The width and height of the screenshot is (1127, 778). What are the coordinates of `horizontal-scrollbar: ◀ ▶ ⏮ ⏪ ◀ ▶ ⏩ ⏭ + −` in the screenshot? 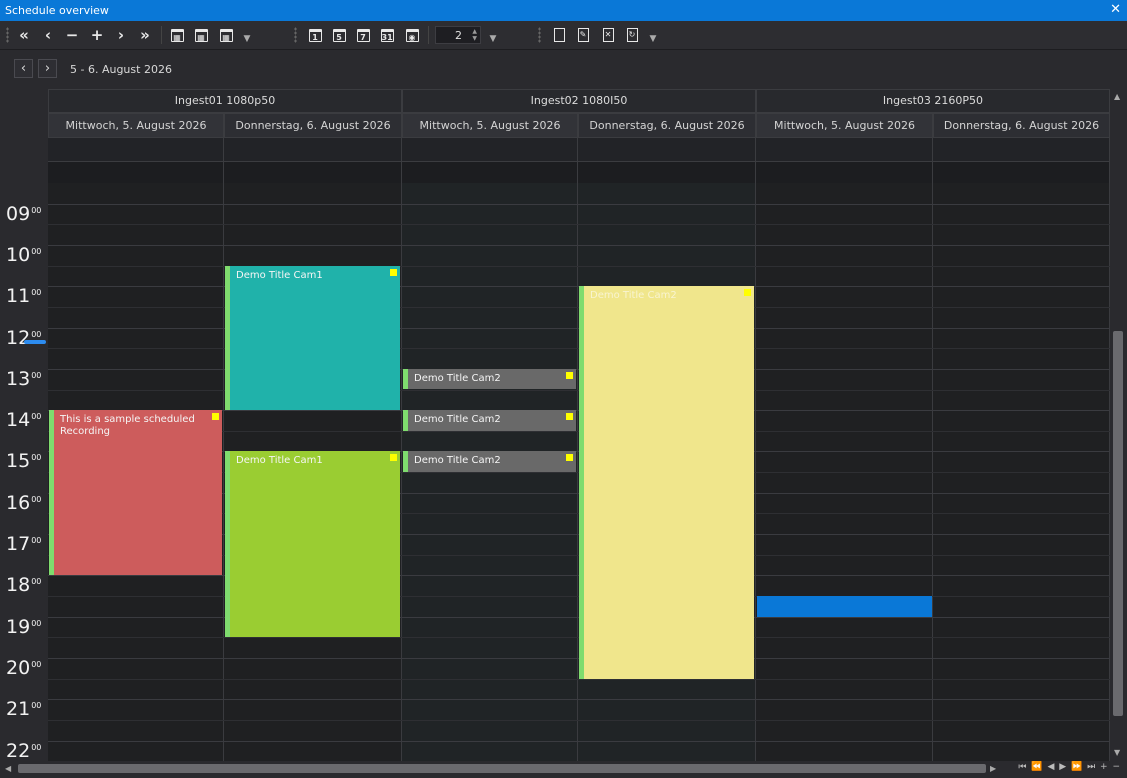 It's located at (563, 769).